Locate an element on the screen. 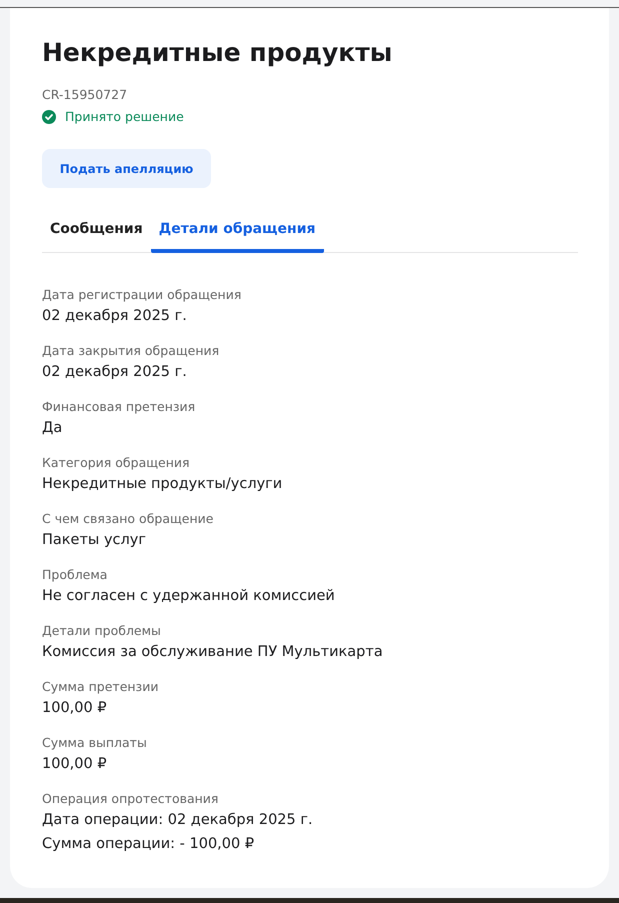 The image size is (619, 903). tab: Детали обращения is located at coordinates (237, 231).